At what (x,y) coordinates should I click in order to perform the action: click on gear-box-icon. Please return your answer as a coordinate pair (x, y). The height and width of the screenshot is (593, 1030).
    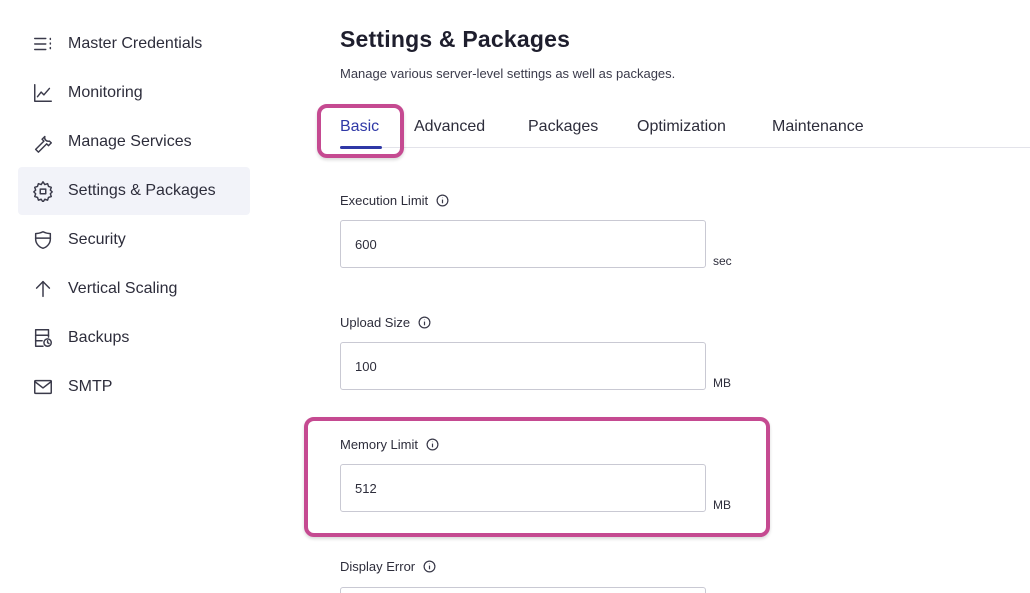
    Looking at the image, I should click on (43, 191).